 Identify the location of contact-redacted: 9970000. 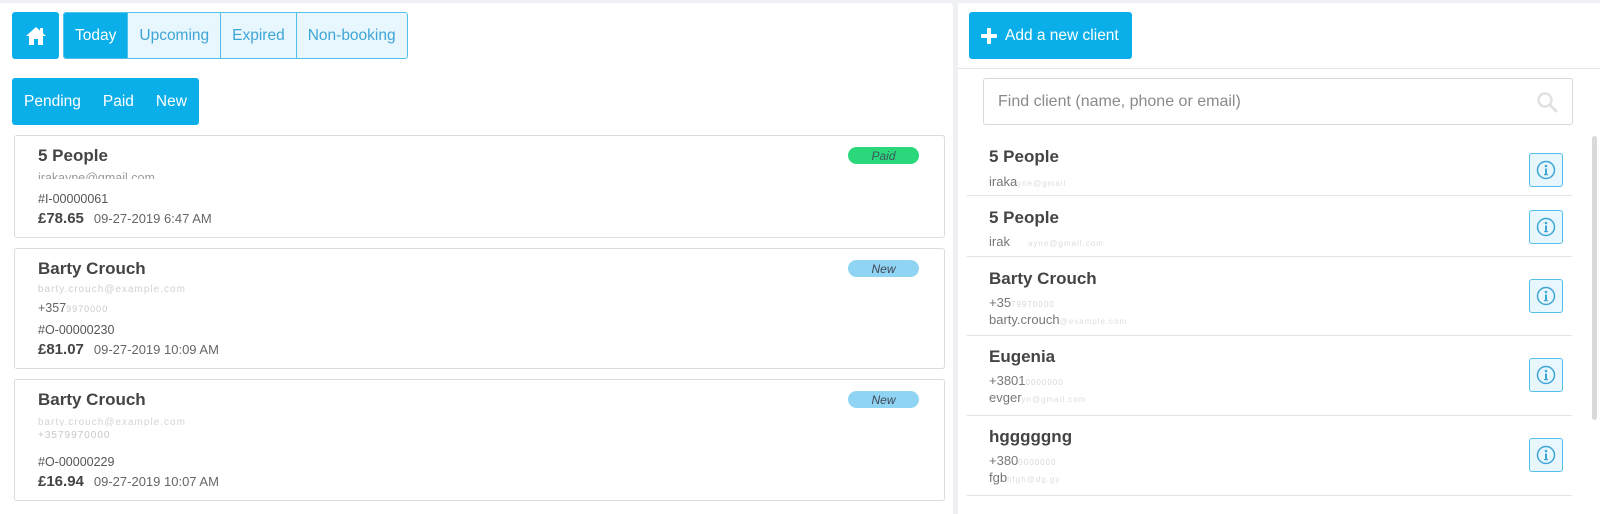
(87, 309).